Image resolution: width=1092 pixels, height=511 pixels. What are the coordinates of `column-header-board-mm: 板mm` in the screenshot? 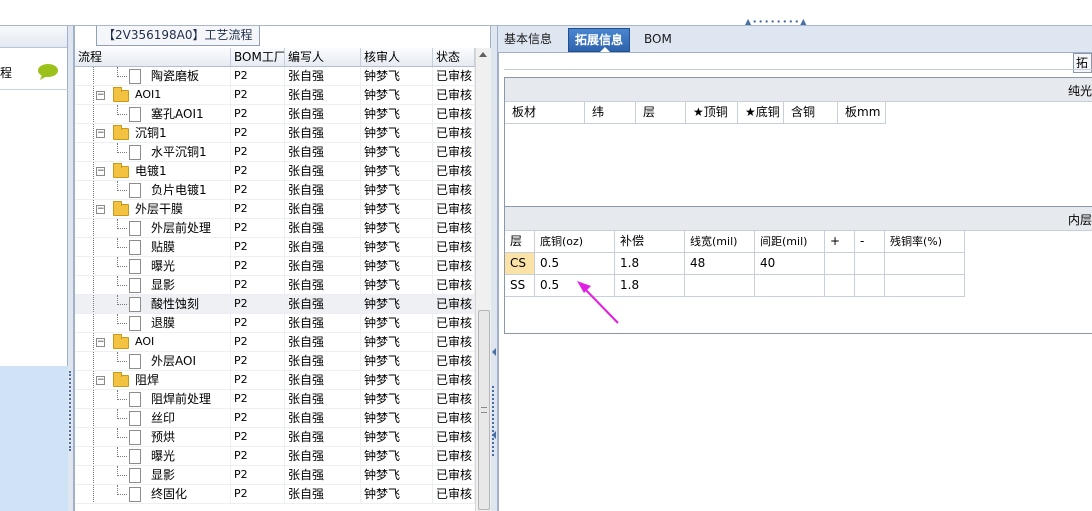 It's located at (862, 113).